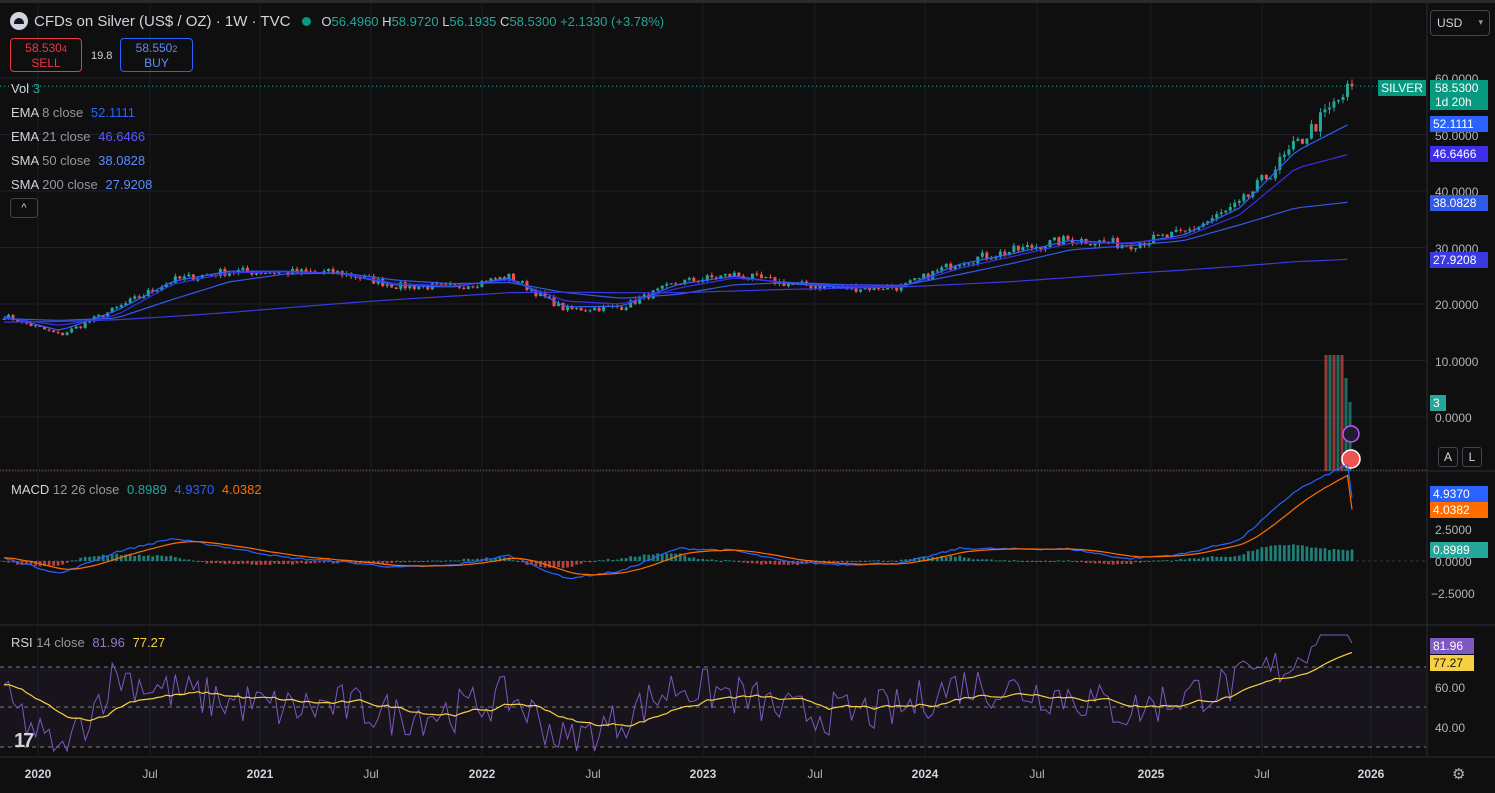 The height and width of the screenshot is (793, 1495). Describe the element at coordinates (73, 112) in the screenshot. I see `ema8-legend: EMA 8 close 52.1111` at that location.